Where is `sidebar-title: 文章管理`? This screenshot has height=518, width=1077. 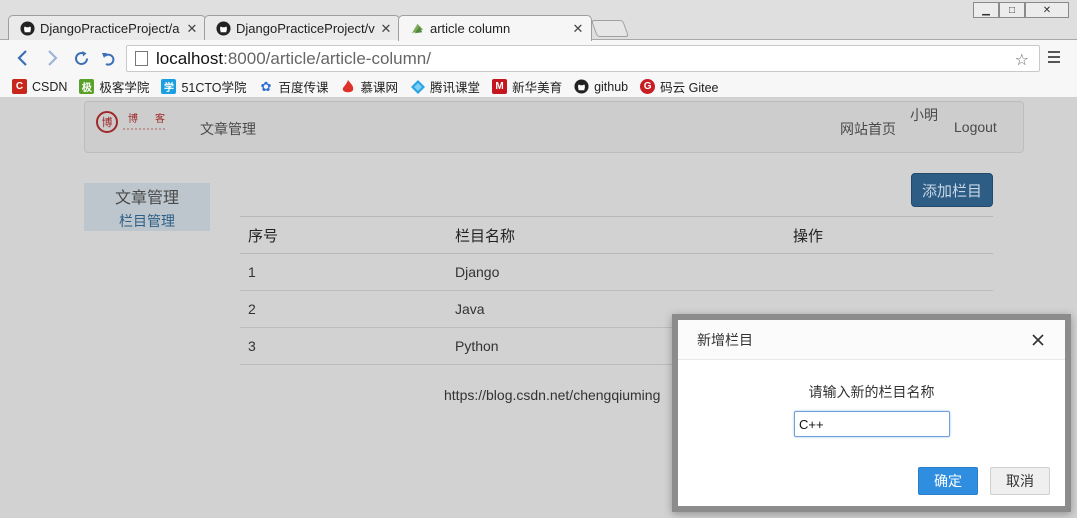
sidebar-title: 文章管理 is located at coordinates (146, 197).